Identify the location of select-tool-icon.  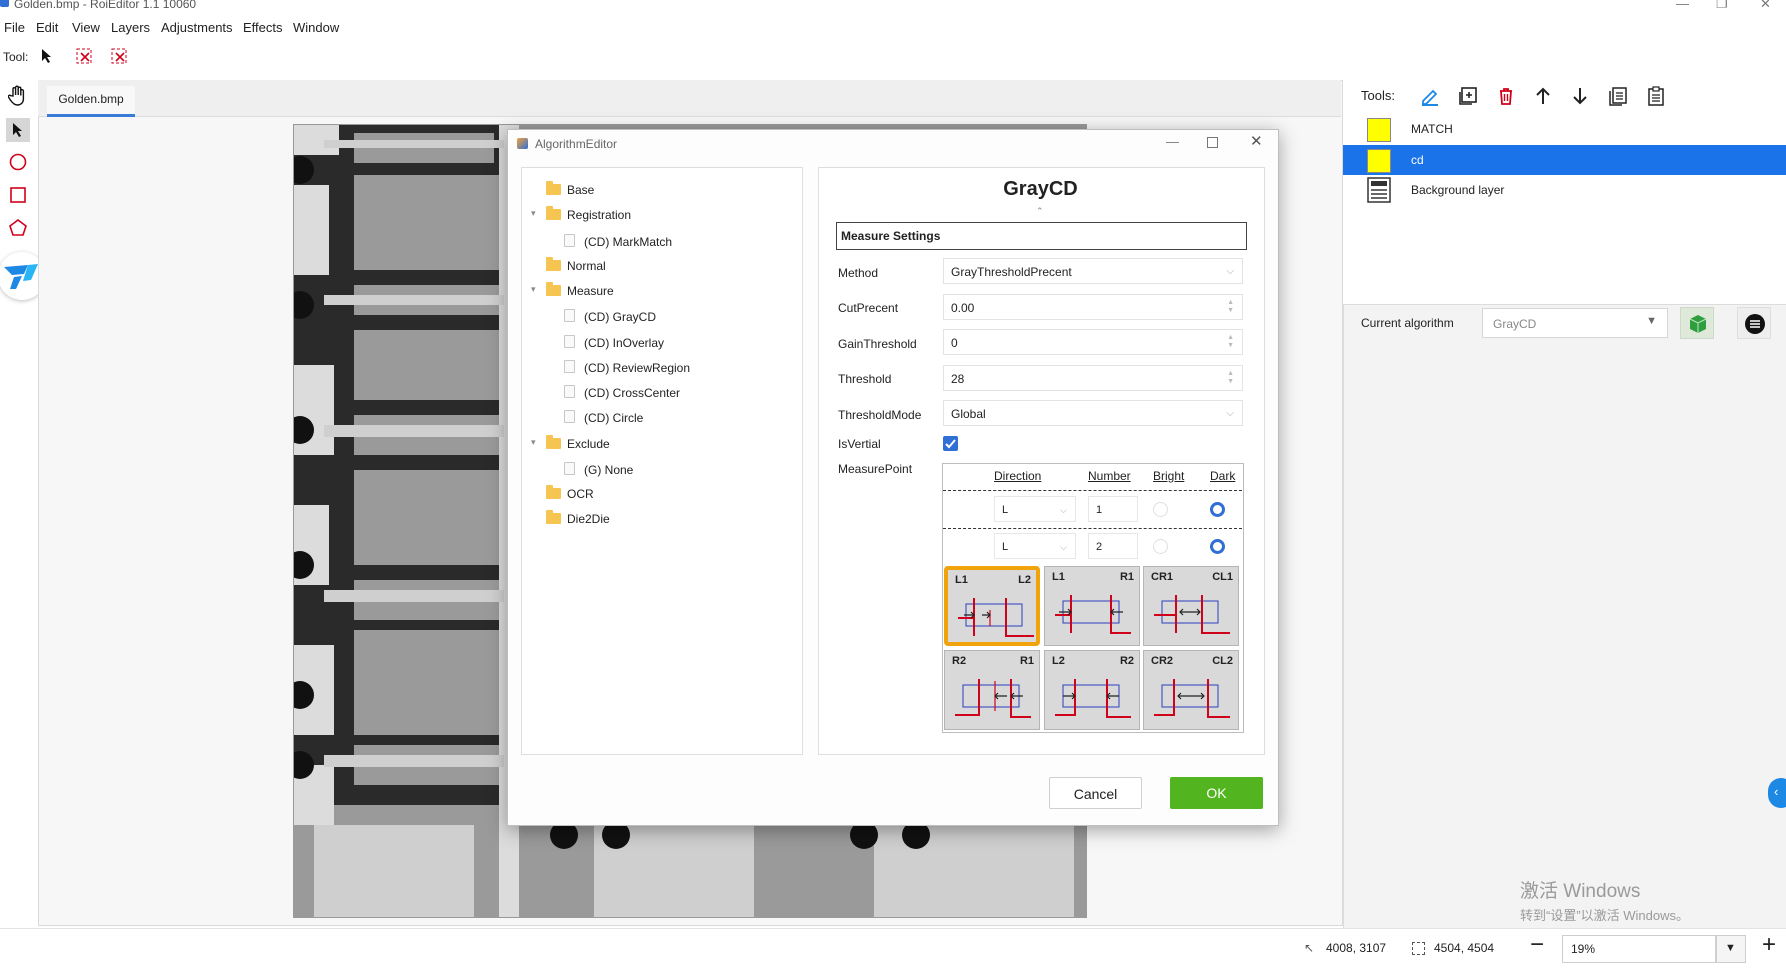
(18, 130).